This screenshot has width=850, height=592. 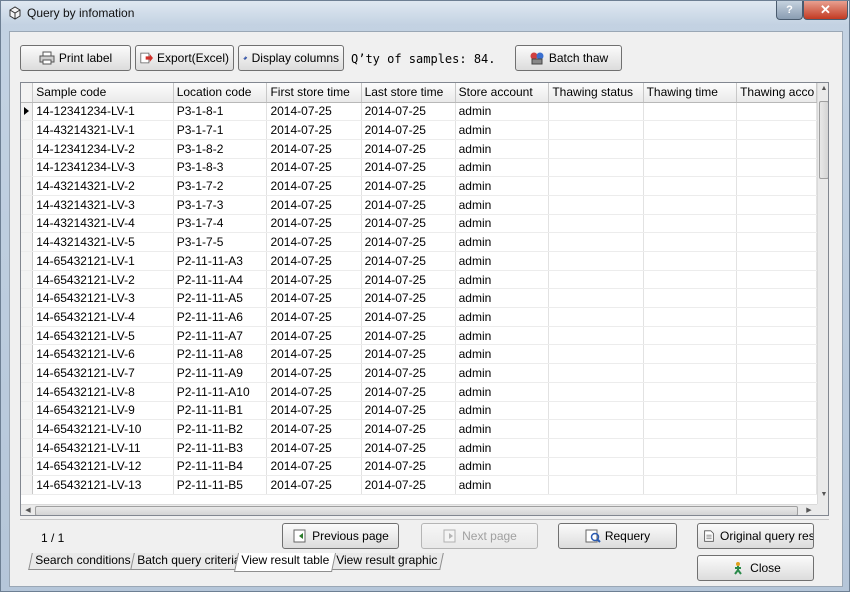 What do you see at coordinates (83, 561) in the screenshot?
I see `tab-search-conditions: Search conditions` at bounding box center [83, 561].